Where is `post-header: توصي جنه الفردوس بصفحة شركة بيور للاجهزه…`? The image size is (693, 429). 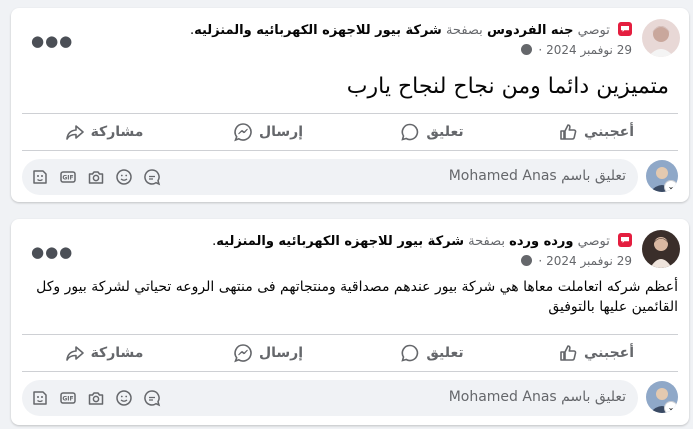 post-header: توصي جنه الفردوس بصفحة شركة بيور للاجهزه… is located at coordinates (411, 31).